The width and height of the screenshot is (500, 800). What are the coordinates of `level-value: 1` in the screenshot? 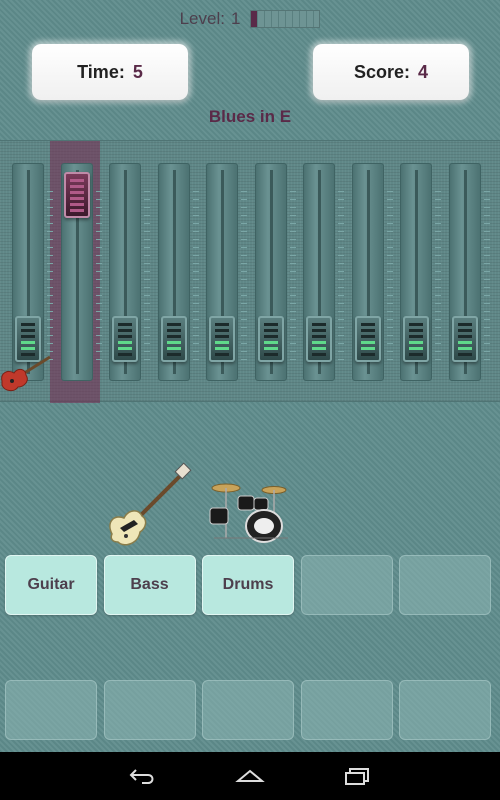 It's located at (235, 18).